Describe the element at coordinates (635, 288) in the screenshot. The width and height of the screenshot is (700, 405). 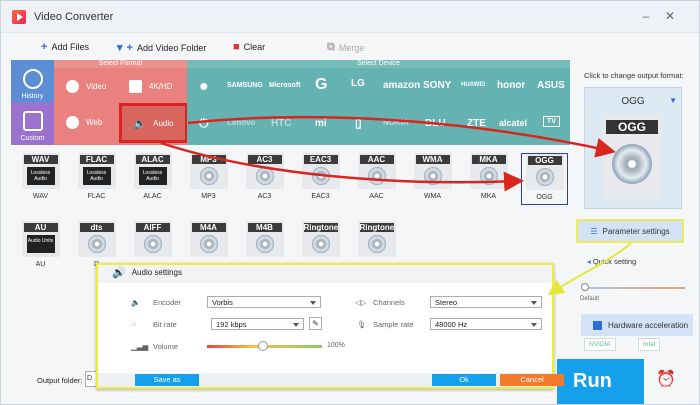
I see `quick-setting-slider` at that location.